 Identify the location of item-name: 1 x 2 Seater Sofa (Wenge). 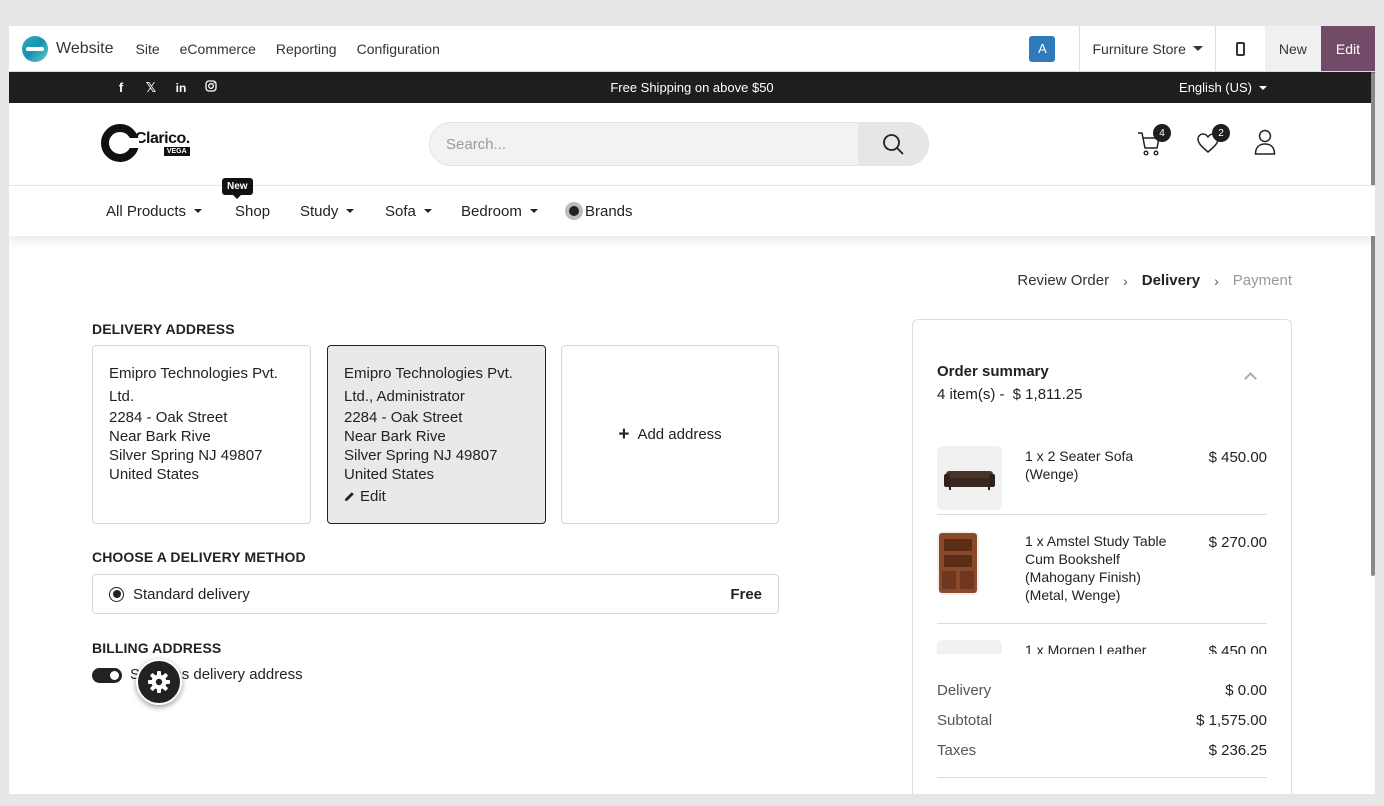
(1079, 465).